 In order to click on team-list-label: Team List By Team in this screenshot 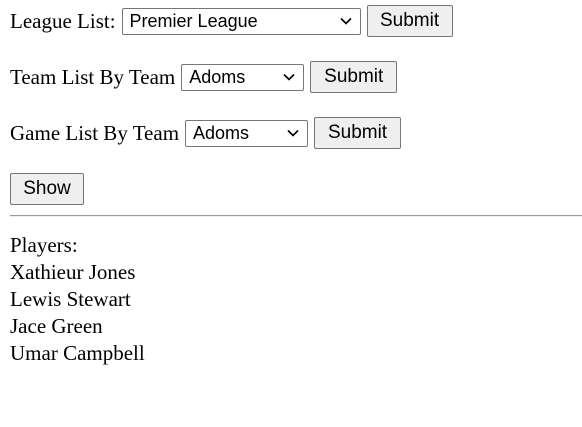, I will do `click(93, 76)`.